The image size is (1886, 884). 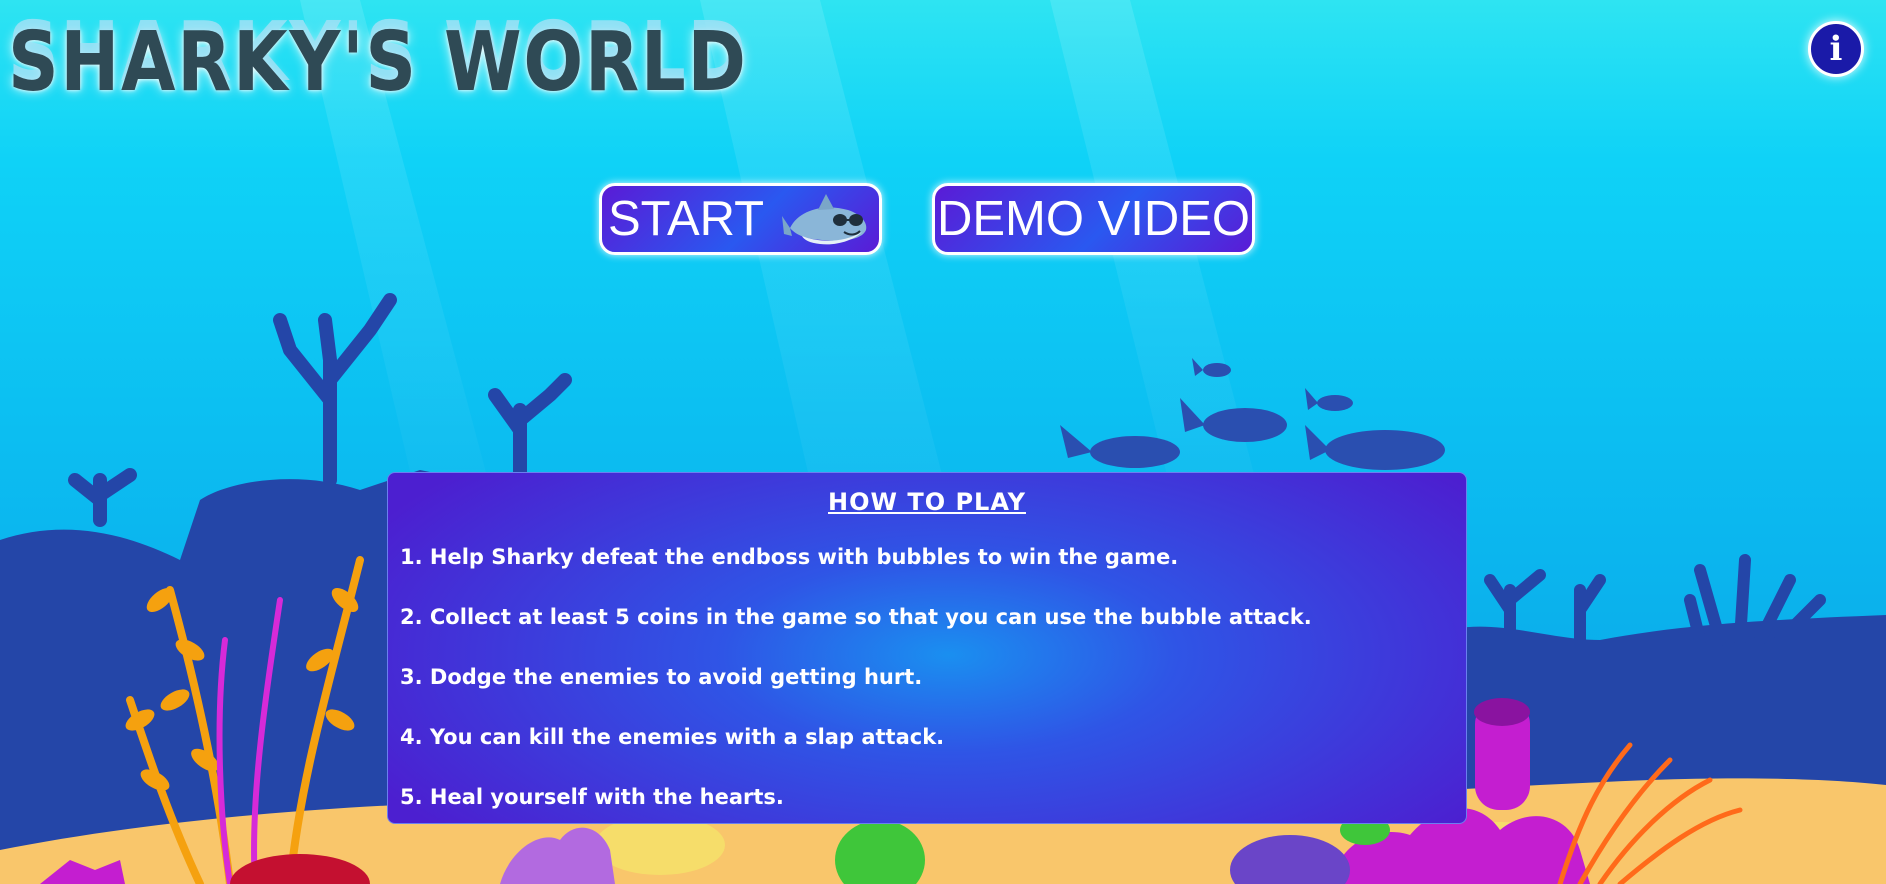 I want to click on start-label: START, so click(x=686, y=219).